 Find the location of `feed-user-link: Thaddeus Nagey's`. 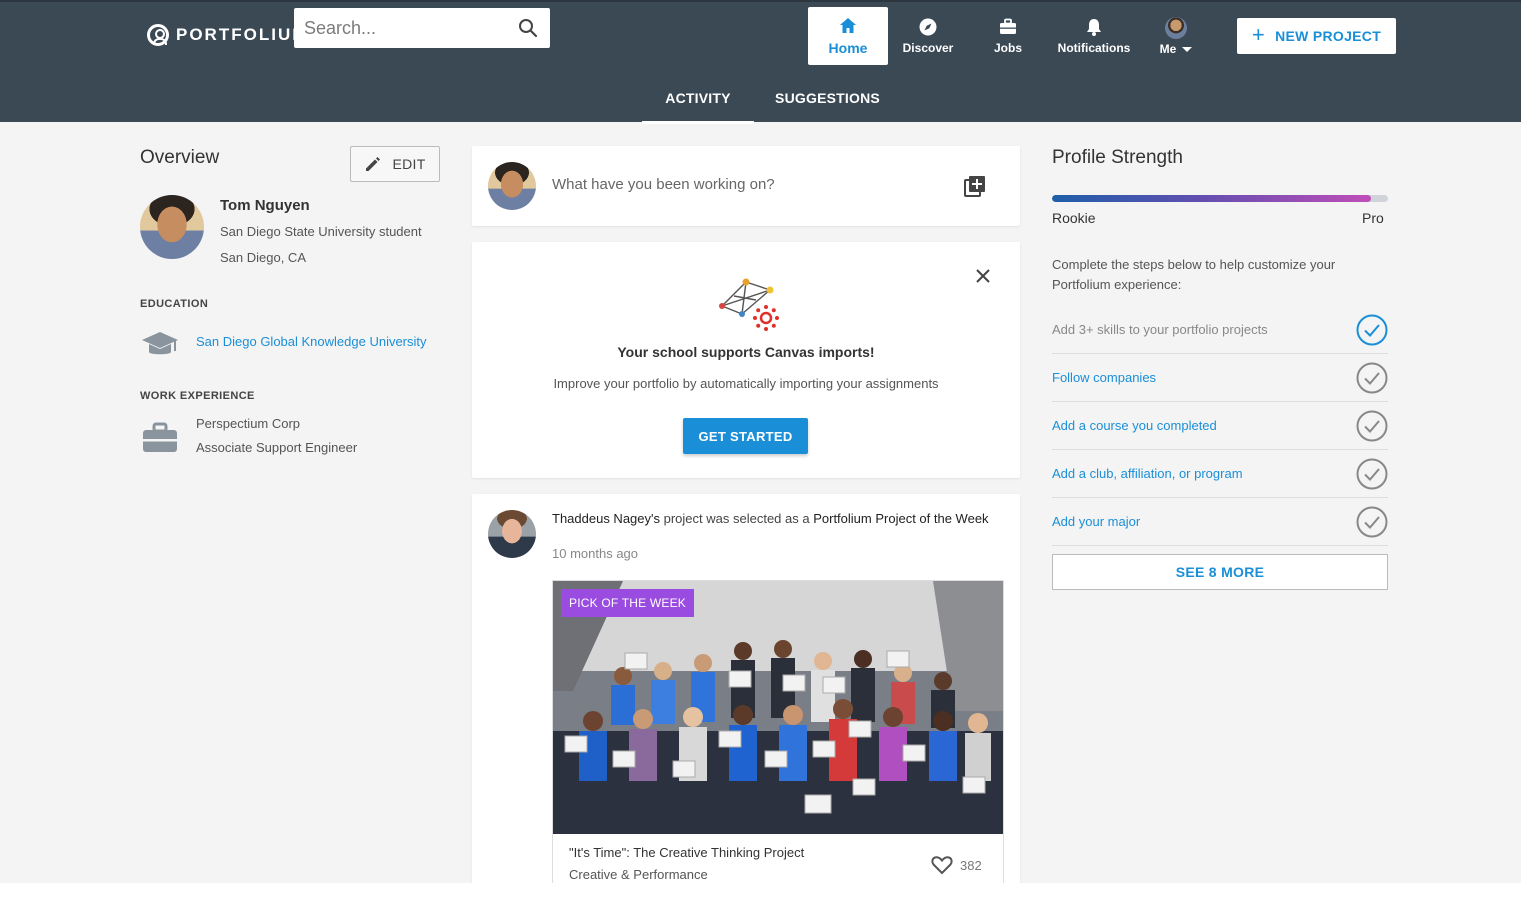

feed-user-link: Thaddeus Nagey's is located at coordinates (606, 518).